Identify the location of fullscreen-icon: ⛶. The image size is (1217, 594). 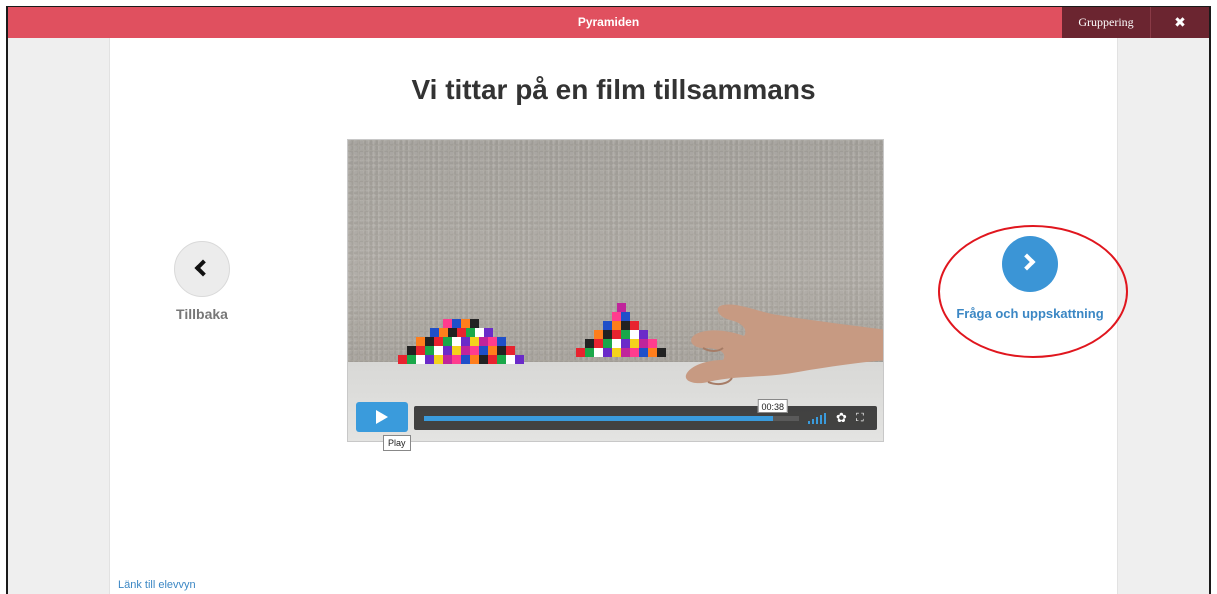
(860, 418).